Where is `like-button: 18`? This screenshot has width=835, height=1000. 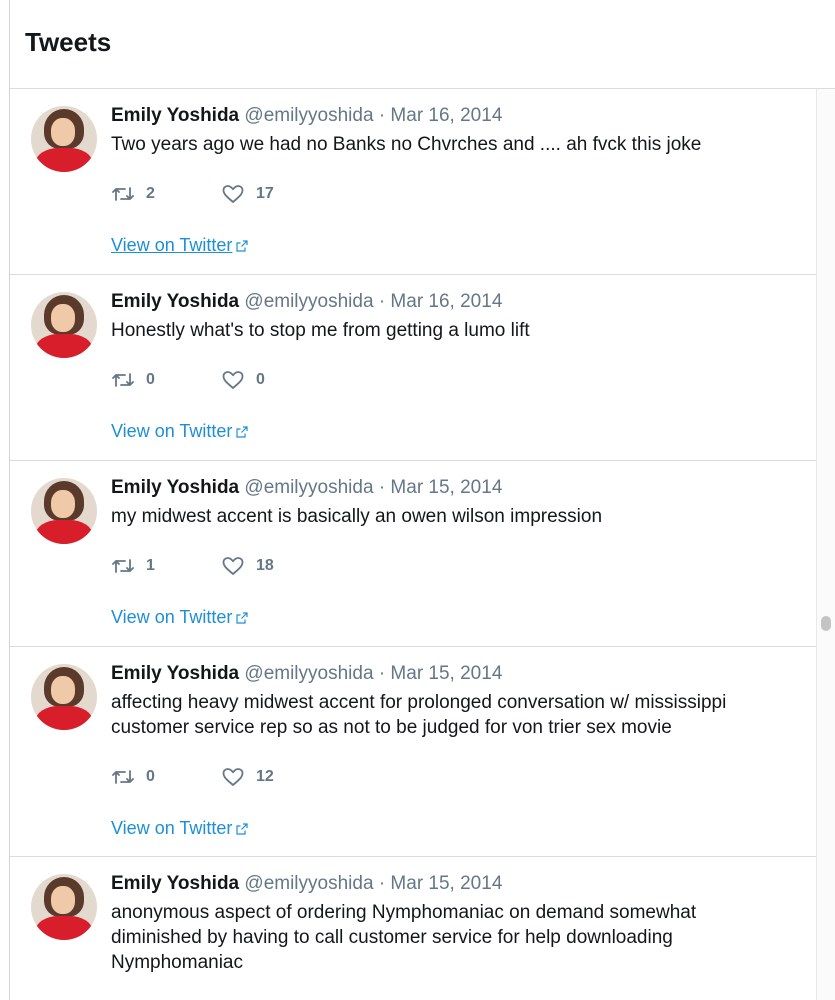
like-button: 18 is located at coordinates (247, 566).